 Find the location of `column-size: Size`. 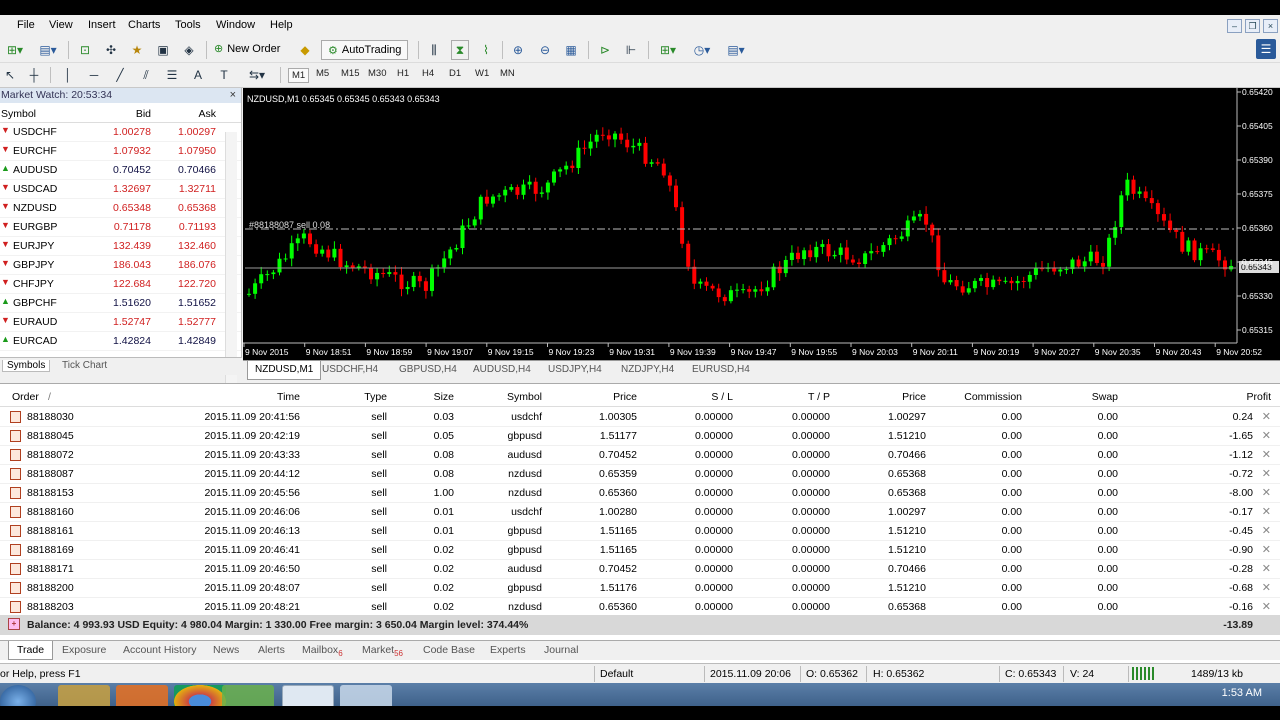

column-size: Size is located at coordinates (444, 397).